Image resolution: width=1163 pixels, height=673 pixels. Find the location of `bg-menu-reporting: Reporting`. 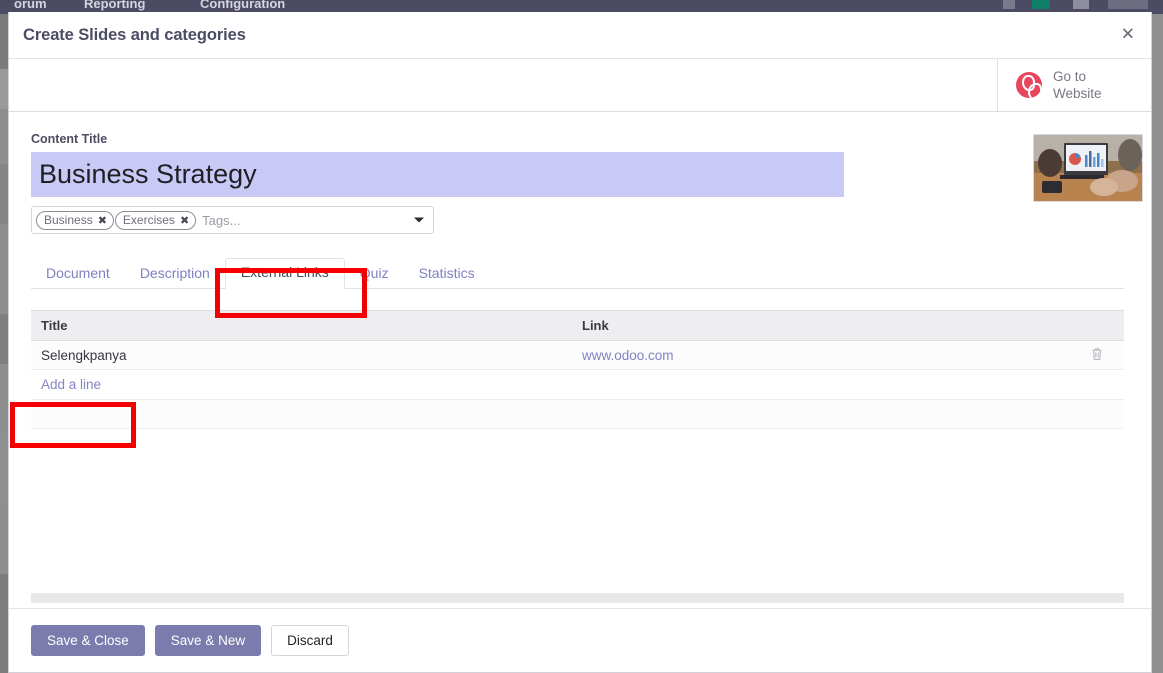

bg-menu-reporting: Reporting is located at coordinates (115, 5).